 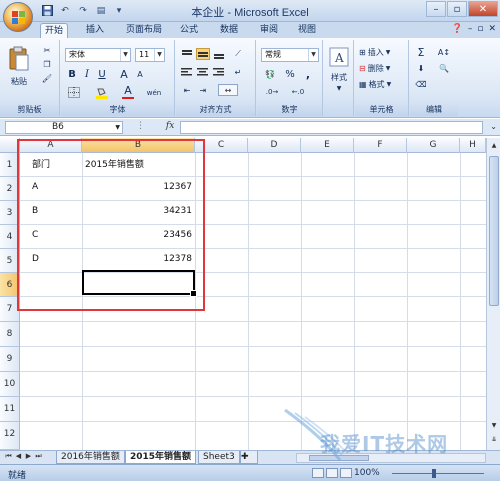 I want to click on next-sheet-icon: ▶, so click(x=28, y=456).